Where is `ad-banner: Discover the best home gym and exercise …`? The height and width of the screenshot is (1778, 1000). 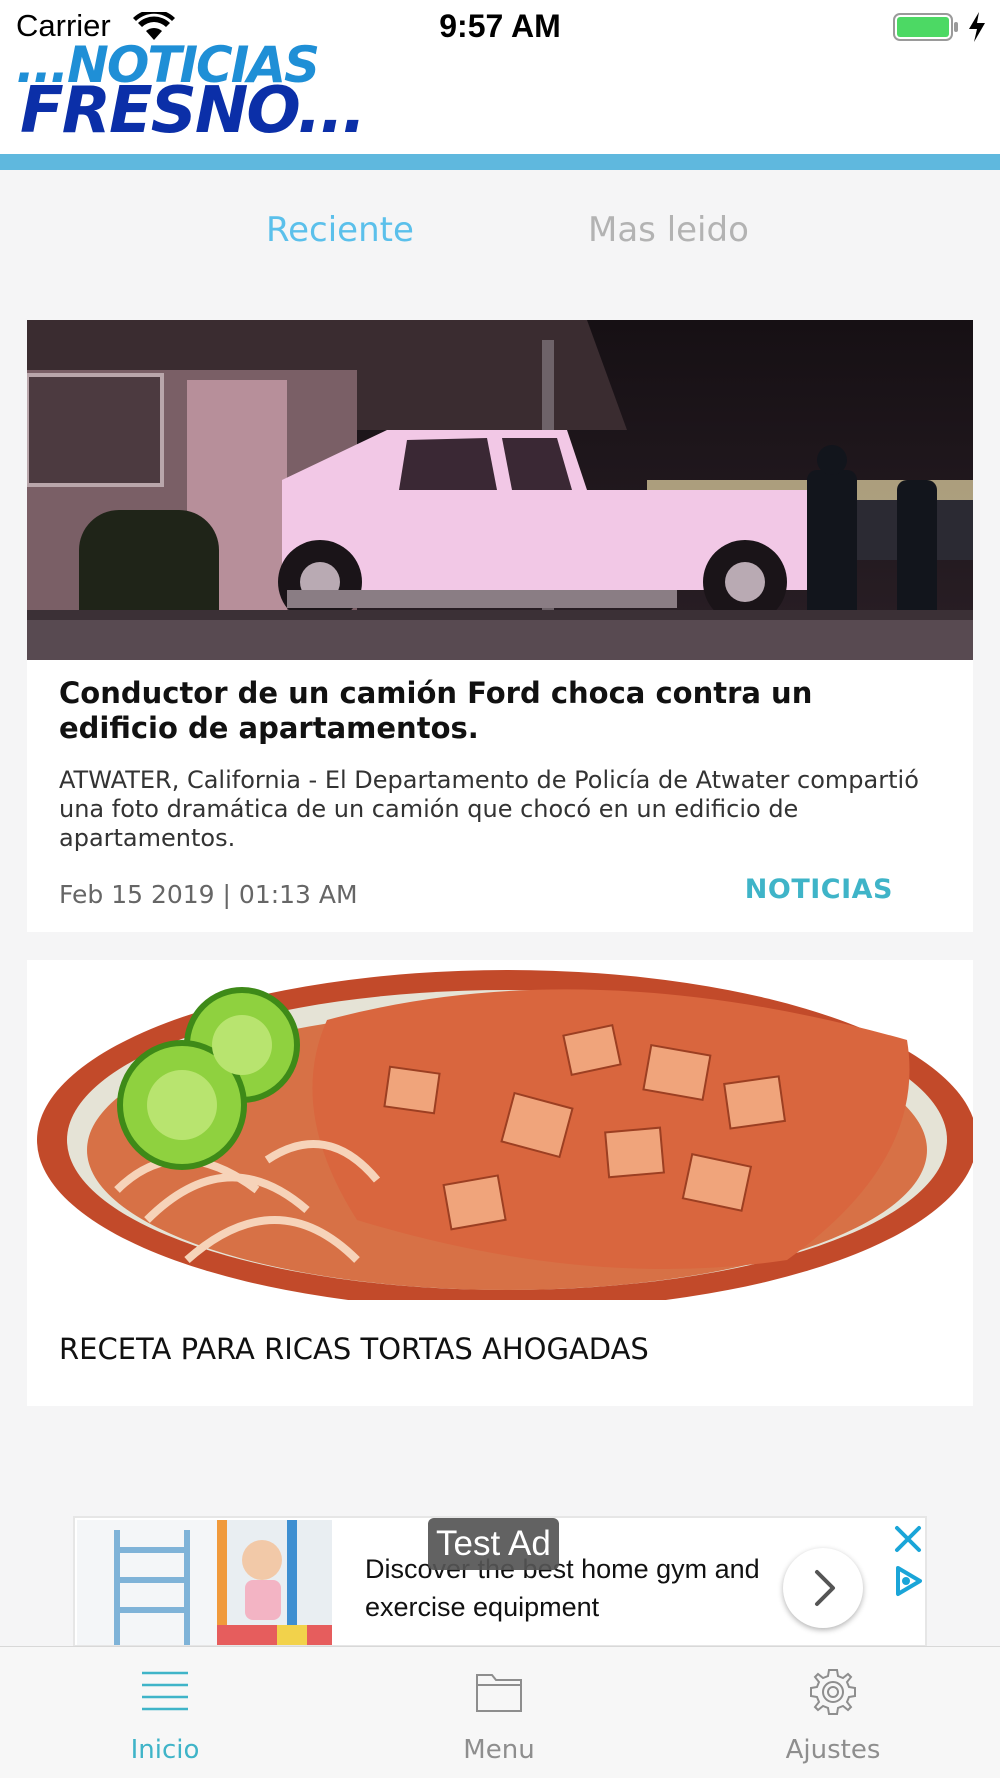
ad-banner: Discover the best home gym and exercise … is located at coordinates (500, 1581).